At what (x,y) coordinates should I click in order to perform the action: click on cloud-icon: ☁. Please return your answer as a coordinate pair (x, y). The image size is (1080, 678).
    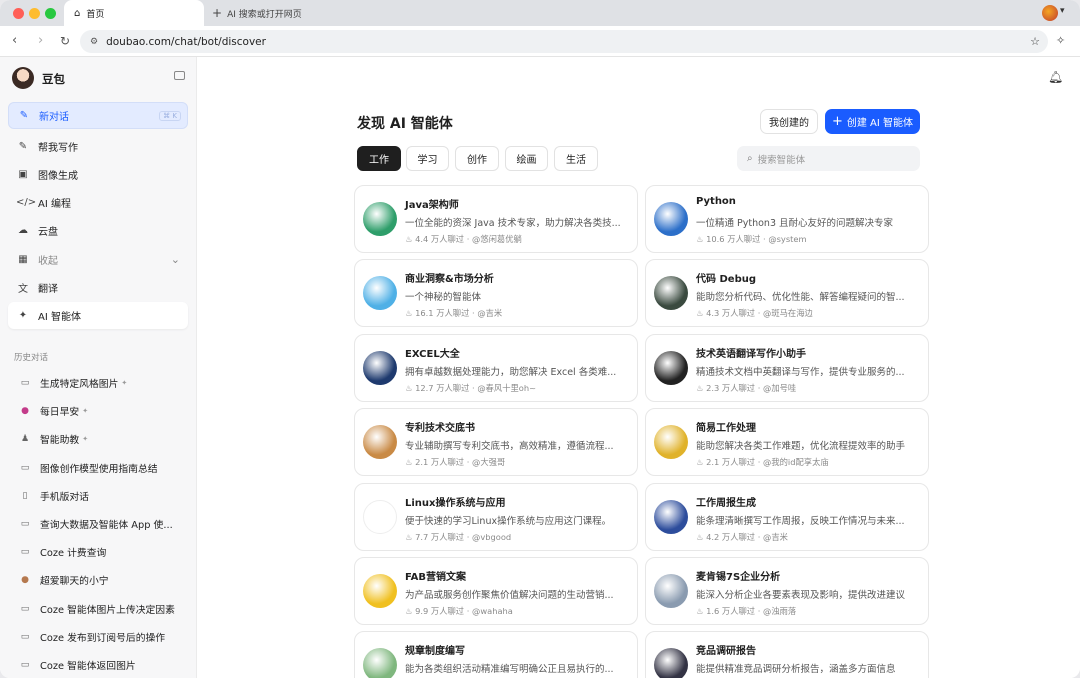
    Looking at the image, I should click on (23, 230).